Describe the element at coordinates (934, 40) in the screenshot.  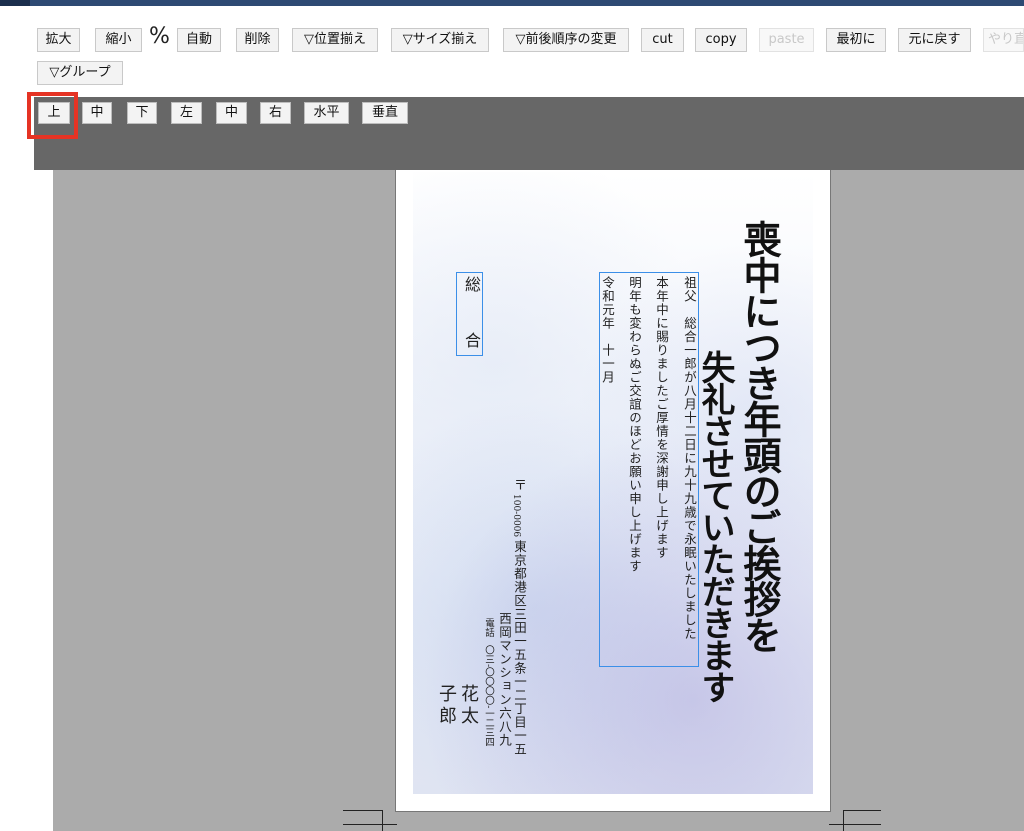
I see `undo-button: 元に戻す` at that location.